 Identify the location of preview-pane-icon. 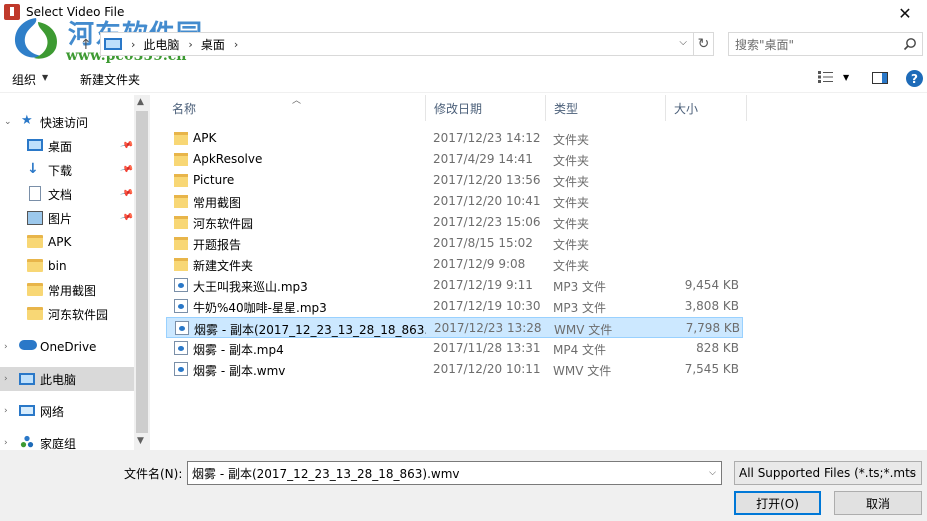
(880, 78).